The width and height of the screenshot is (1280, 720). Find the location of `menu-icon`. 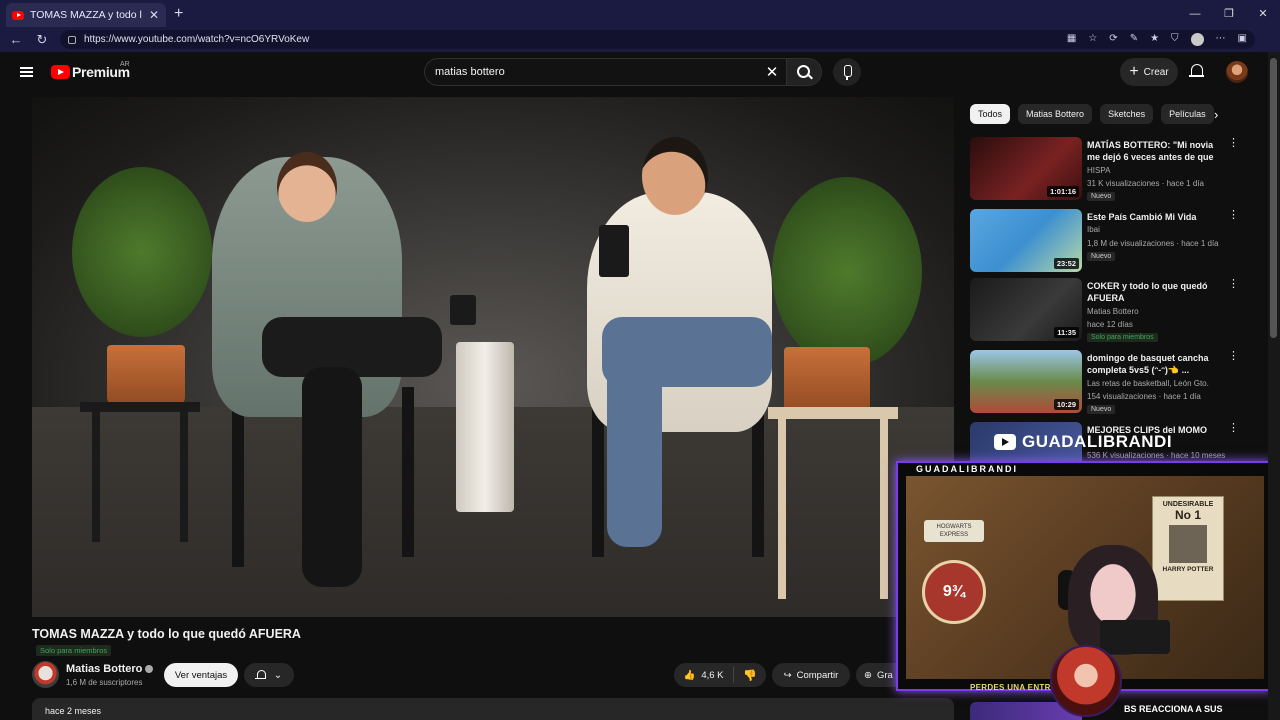

menu-icon is located at coordinates (26, 72).